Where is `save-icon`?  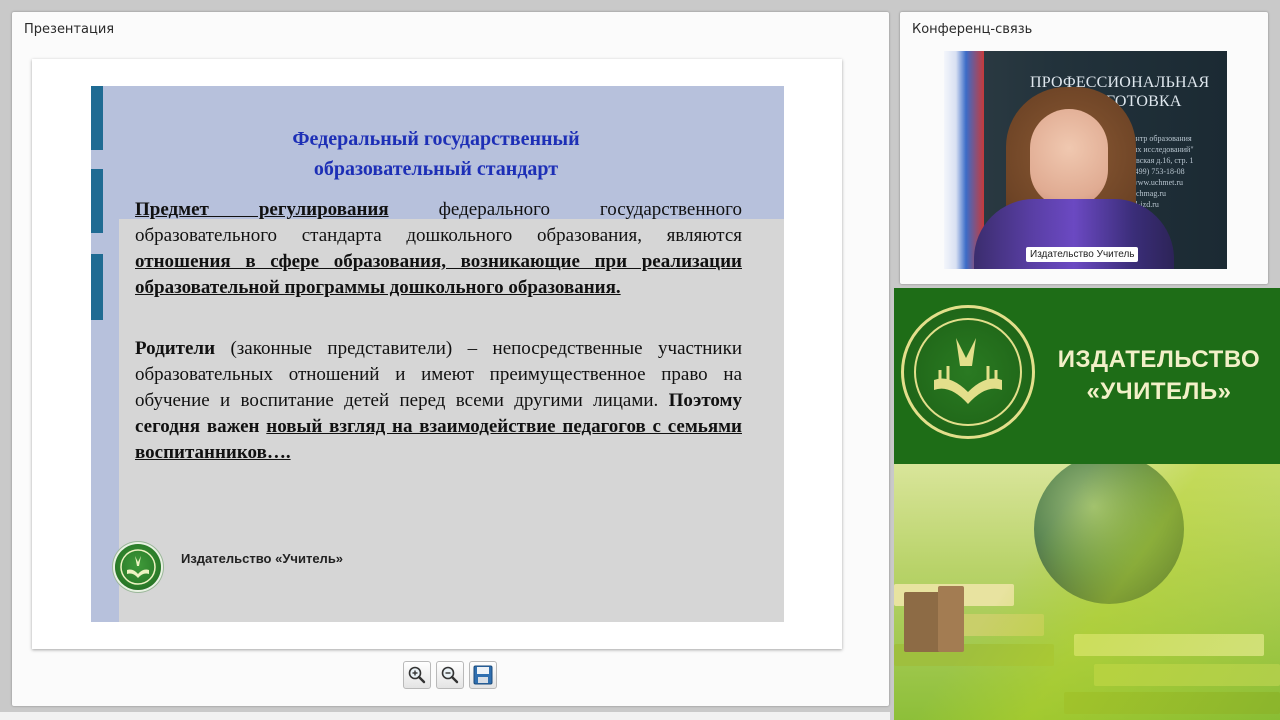
save-icon is located at coordinates (483, 675).